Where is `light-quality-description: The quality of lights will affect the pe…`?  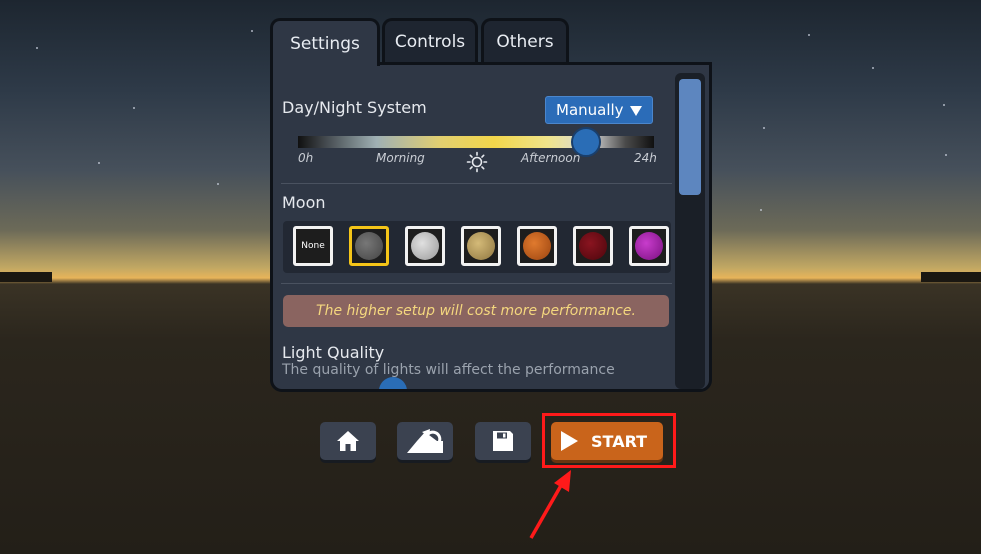 light-quality-description: The quality of lights will affect the pe… is located at coordinates (448, 370).